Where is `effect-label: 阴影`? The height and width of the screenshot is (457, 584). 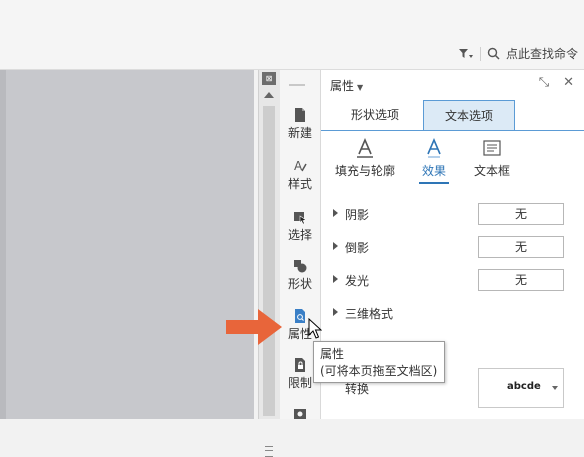 effect-label: 阴影 is located at coordinates (357, 214).